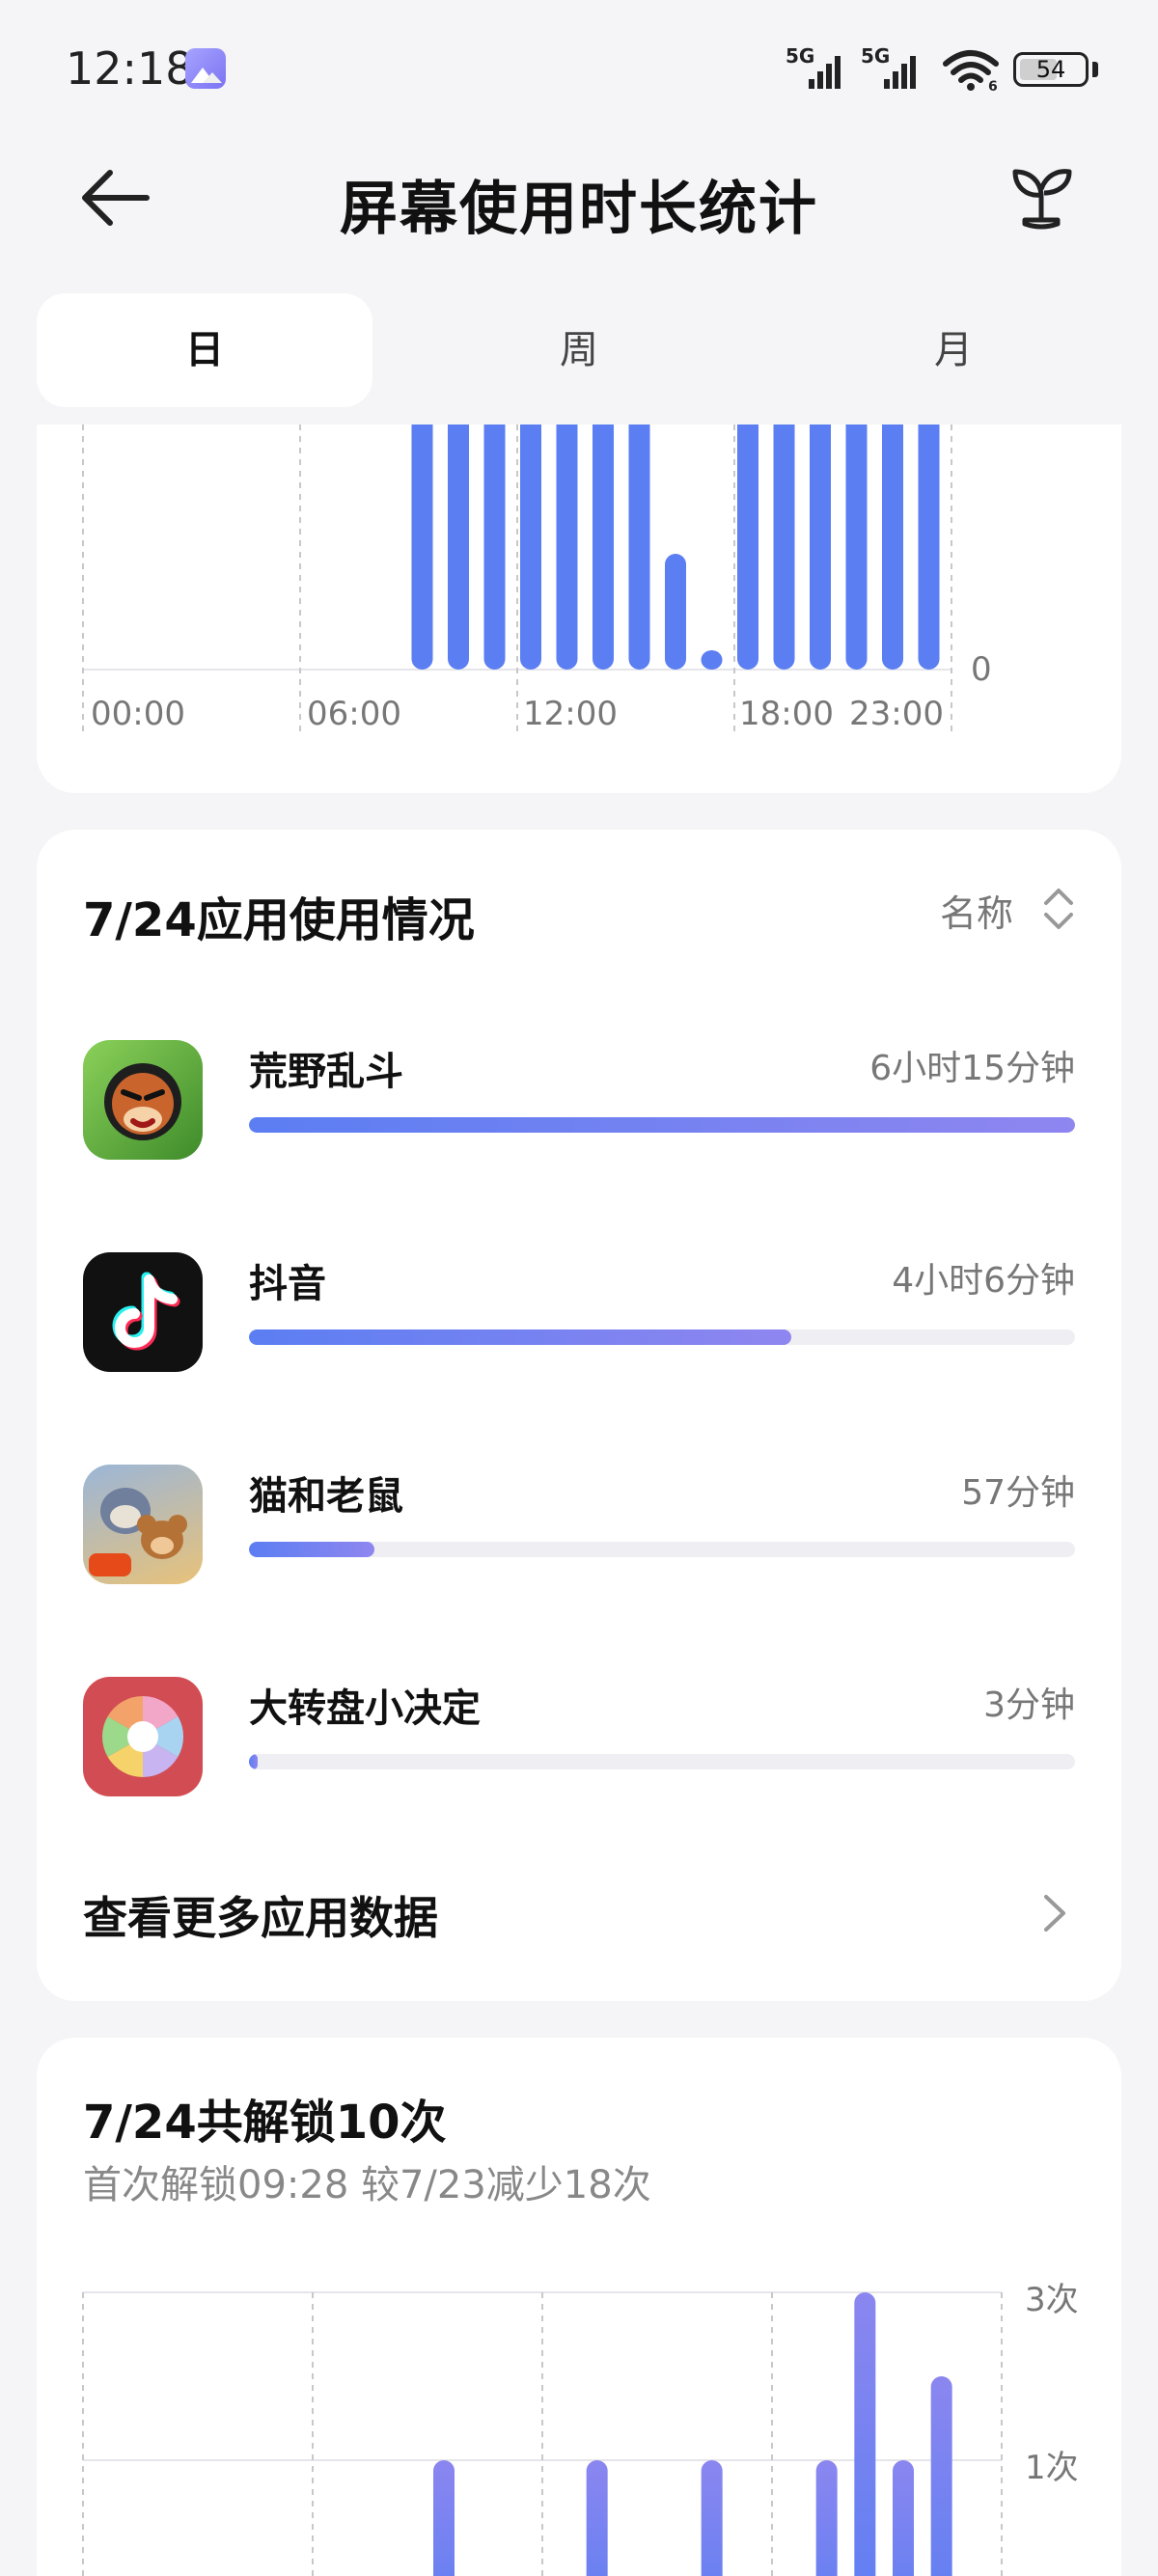  Describe the element at coordinates (971, 70) in the screenshot. I see `wifi-icon: 6` at that location.